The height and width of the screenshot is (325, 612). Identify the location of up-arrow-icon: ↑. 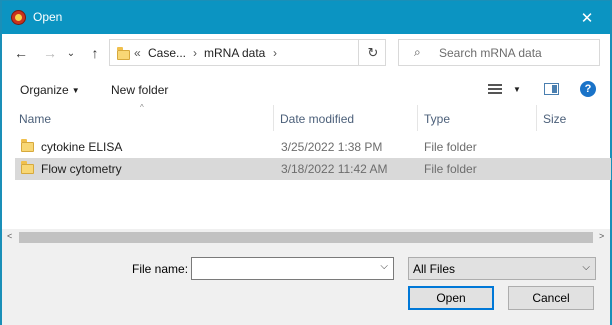
(95, 53).